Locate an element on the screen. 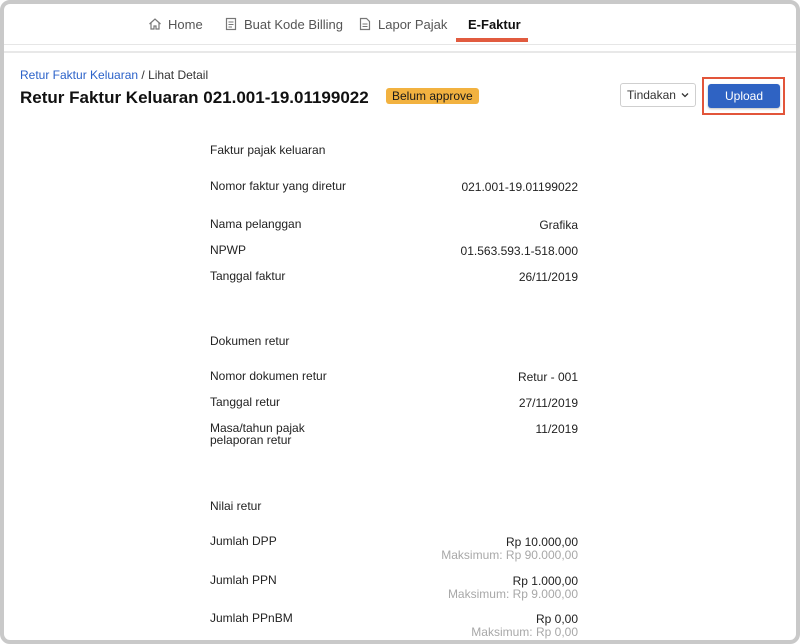 The image size is (800, 644). label-nomor-faktur: Nomor faktur yang diretur is located at coordinates (278, 186).